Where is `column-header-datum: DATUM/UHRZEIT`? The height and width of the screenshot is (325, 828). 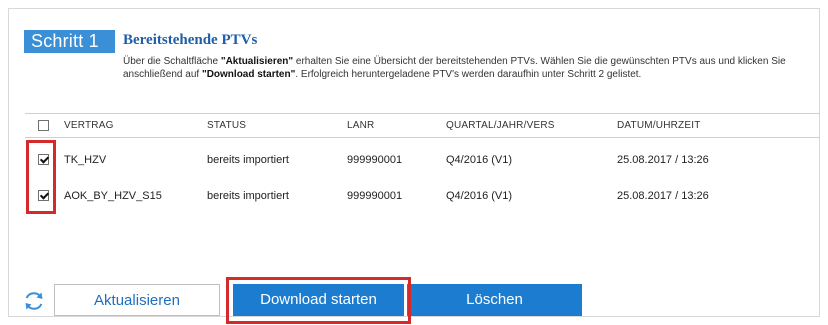 column-header-datum: DATUM/UHRZEIT is located at coordinates (659, 125).